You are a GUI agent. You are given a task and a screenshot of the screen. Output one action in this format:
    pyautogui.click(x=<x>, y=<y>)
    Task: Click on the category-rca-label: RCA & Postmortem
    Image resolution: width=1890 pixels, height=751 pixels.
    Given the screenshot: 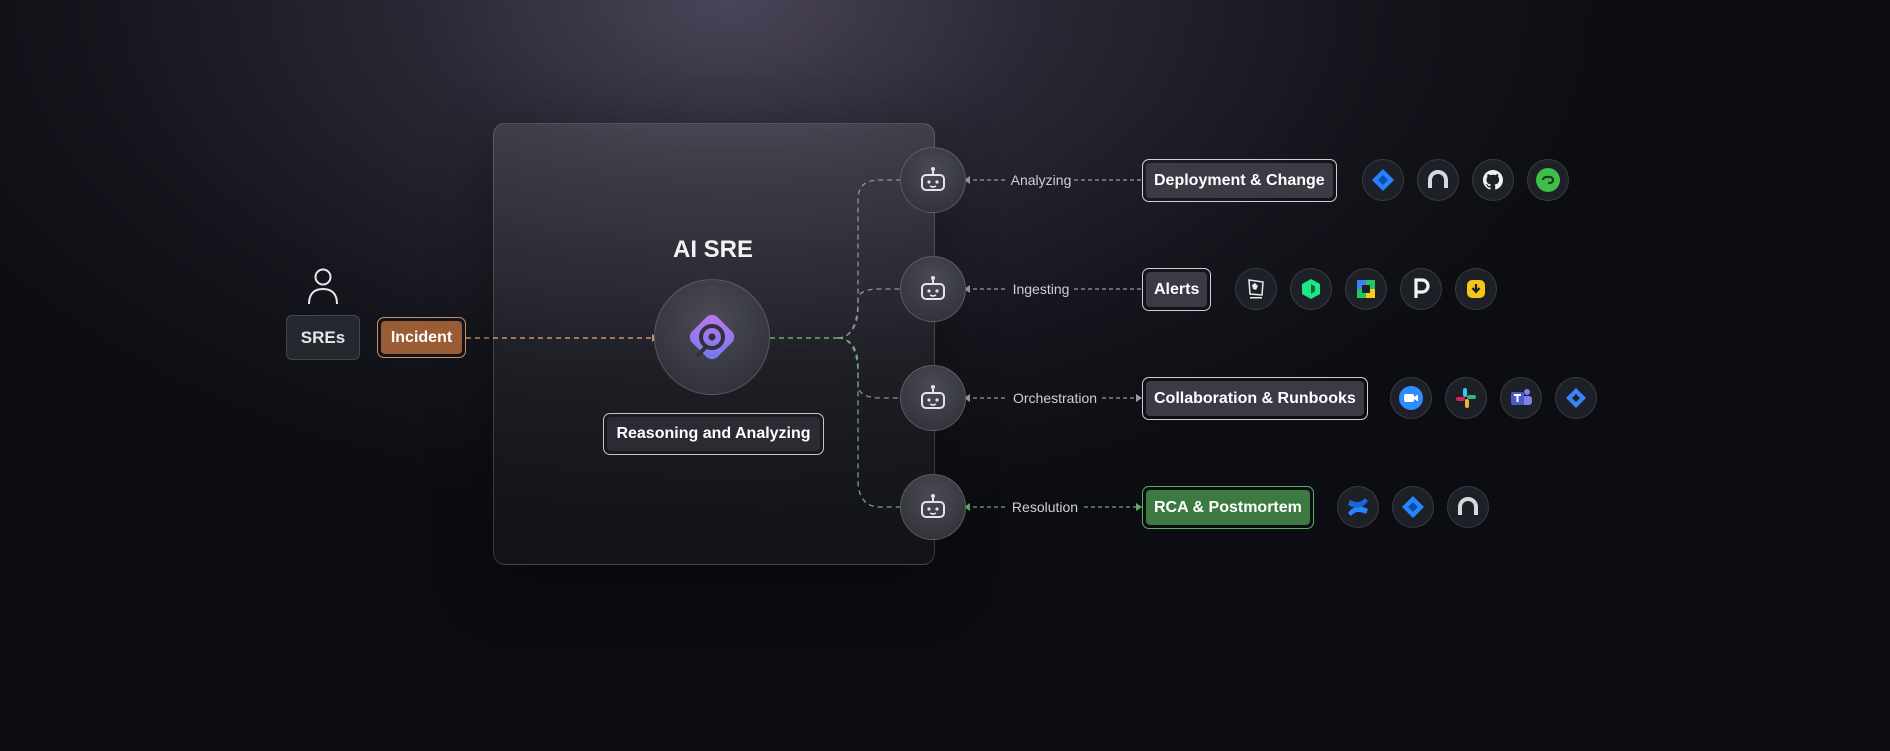 What is the action you would take?
    pyautogui.click(x=1228, y=507)
    